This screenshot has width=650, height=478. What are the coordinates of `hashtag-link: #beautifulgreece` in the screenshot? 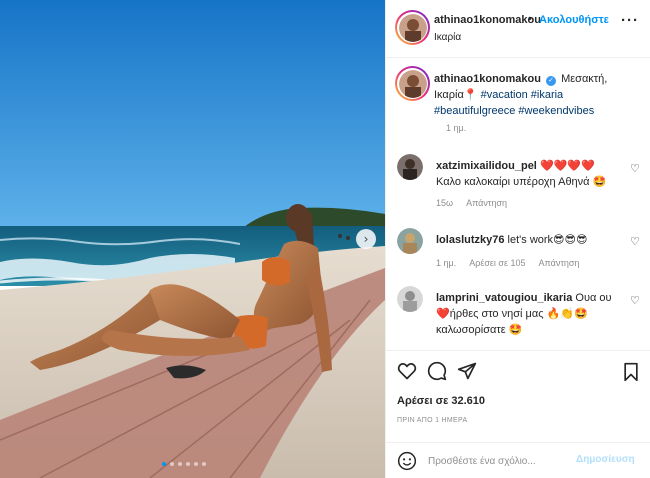 It's located at (474, 111).